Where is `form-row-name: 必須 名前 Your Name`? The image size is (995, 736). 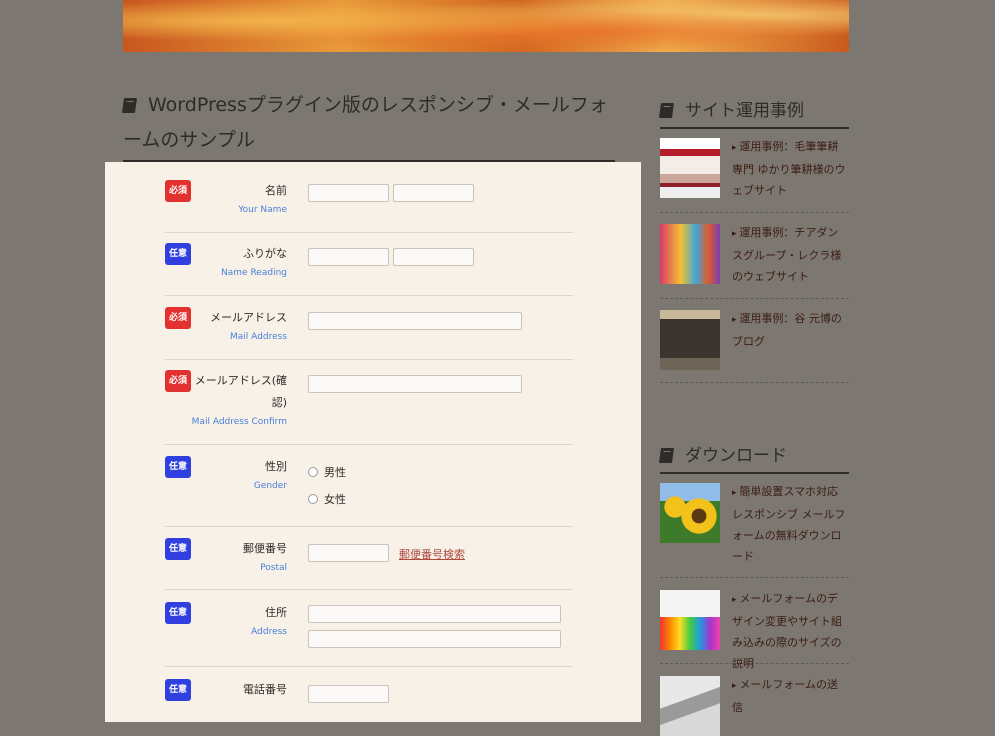 form-row-name: 必須 名前 Your Name is located at coordinates (369, 206).